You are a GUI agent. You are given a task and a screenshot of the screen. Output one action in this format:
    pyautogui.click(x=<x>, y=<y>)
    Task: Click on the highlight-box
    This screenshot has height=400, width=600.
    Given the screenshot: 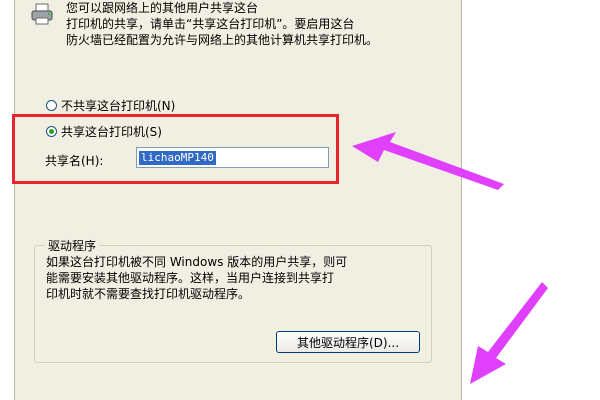 What is the action you would take?
    pyautogui.click(x=175, y=149)
    